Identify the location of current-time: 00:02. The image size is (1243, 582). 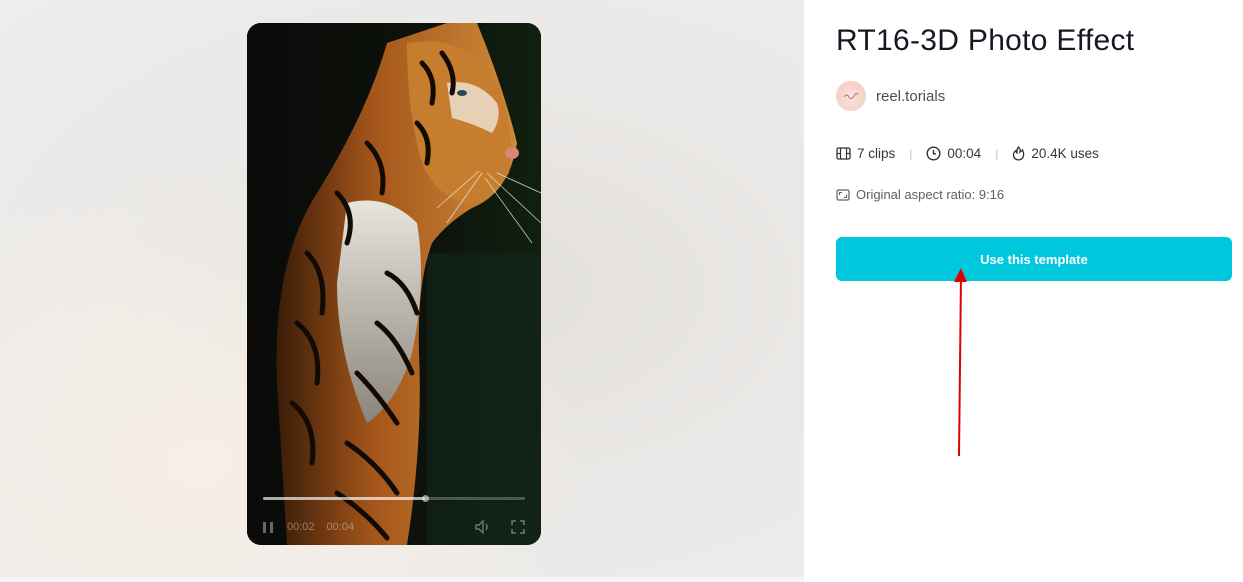
(301, 527).